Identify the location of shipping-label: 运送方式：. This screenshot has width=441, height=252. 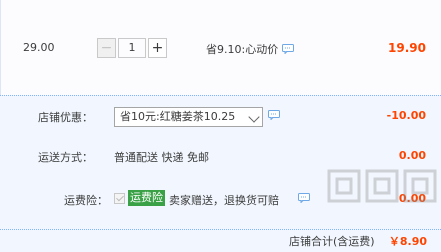
(65, 157).